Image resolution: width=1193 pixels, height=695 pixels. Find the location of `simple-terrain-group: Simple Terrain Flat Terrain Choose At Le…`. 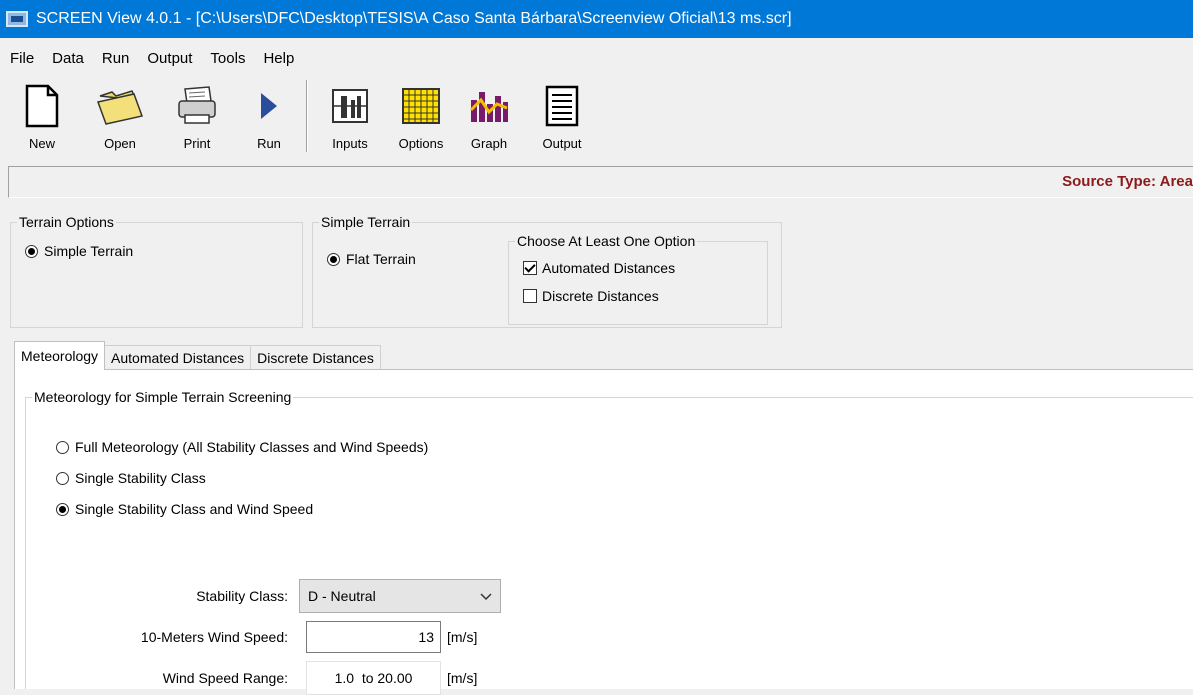

simple-terrain-group: Simple Terrain Flat Terrain Choose At Le… is located at coordinates (547, 271).